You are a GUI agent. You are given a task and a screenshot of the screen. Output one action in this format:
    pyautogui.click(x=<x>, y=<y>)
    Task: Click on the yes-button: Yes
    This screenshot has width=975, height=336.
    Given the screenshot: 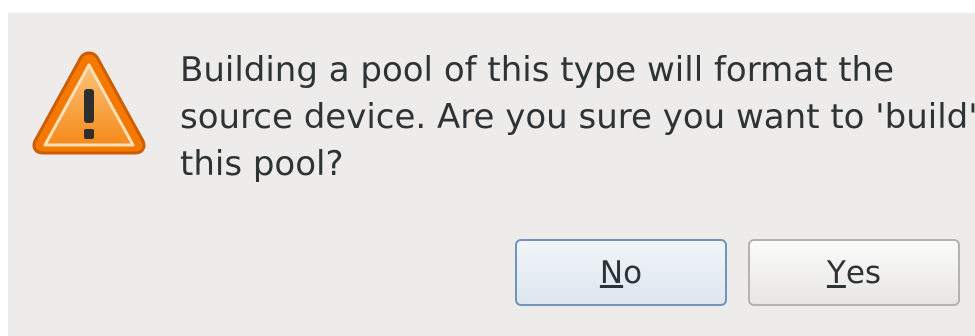 What is the action you would take?
    pyautogui.click(x=854, y=272)
    